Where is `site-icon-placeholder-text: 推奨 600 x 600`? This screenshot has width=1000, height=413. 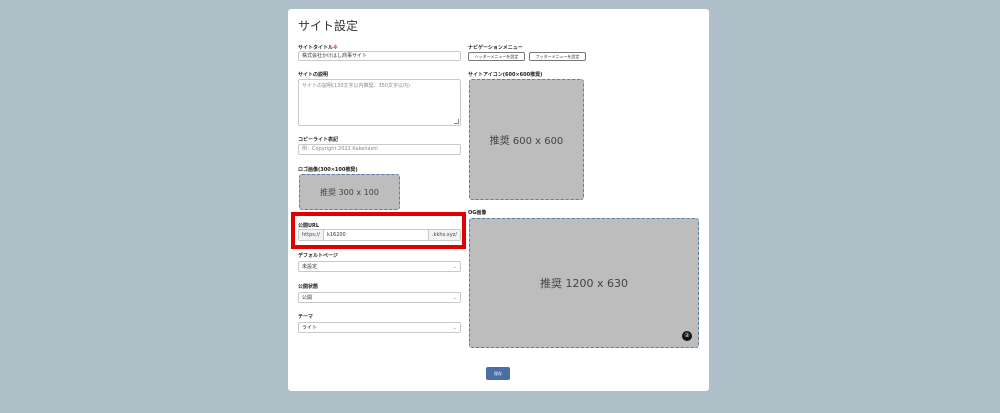
site-icon-placeholder-text: 推奨 600 x 600 is located at coordinates (526, 141).